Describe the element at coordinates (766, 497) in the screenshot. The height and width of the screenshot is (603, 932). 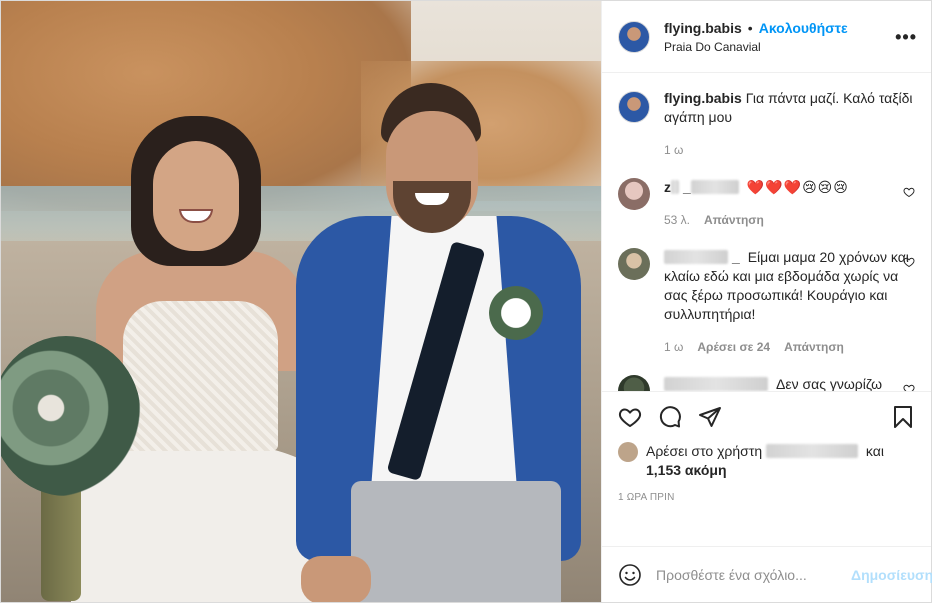
I see `post-timestamp: 1 ΩΡΑ ΠΡΙΝ` at that location.